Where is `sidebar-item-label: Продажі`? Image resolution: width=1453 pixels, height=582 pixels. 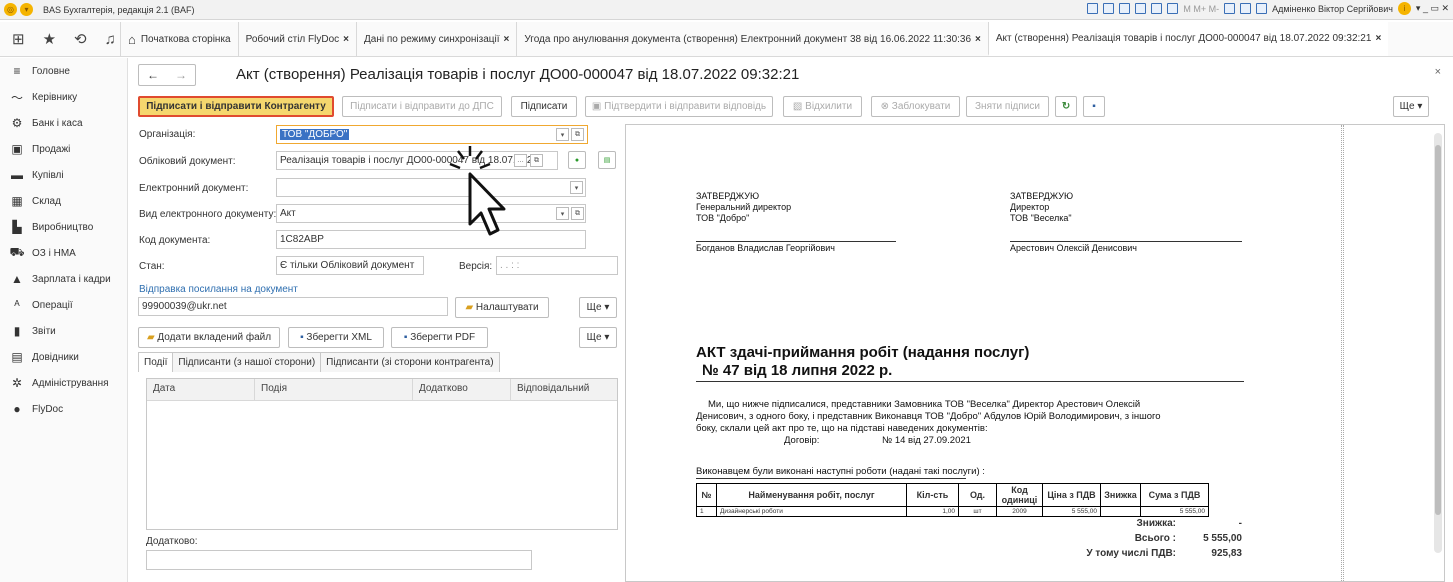 sidebar-item-label: Продажі is located at coordinates (51, 149).